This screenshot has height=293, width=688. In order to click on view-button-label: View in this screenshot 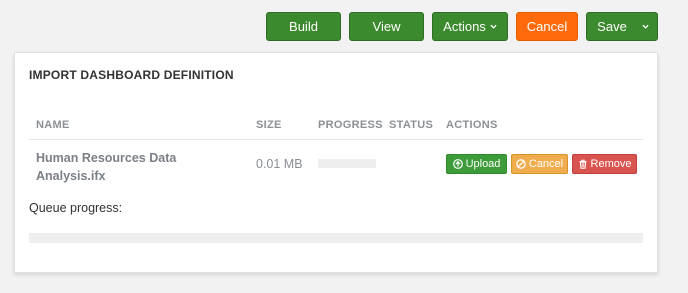, I will do `click(386, 26)`.